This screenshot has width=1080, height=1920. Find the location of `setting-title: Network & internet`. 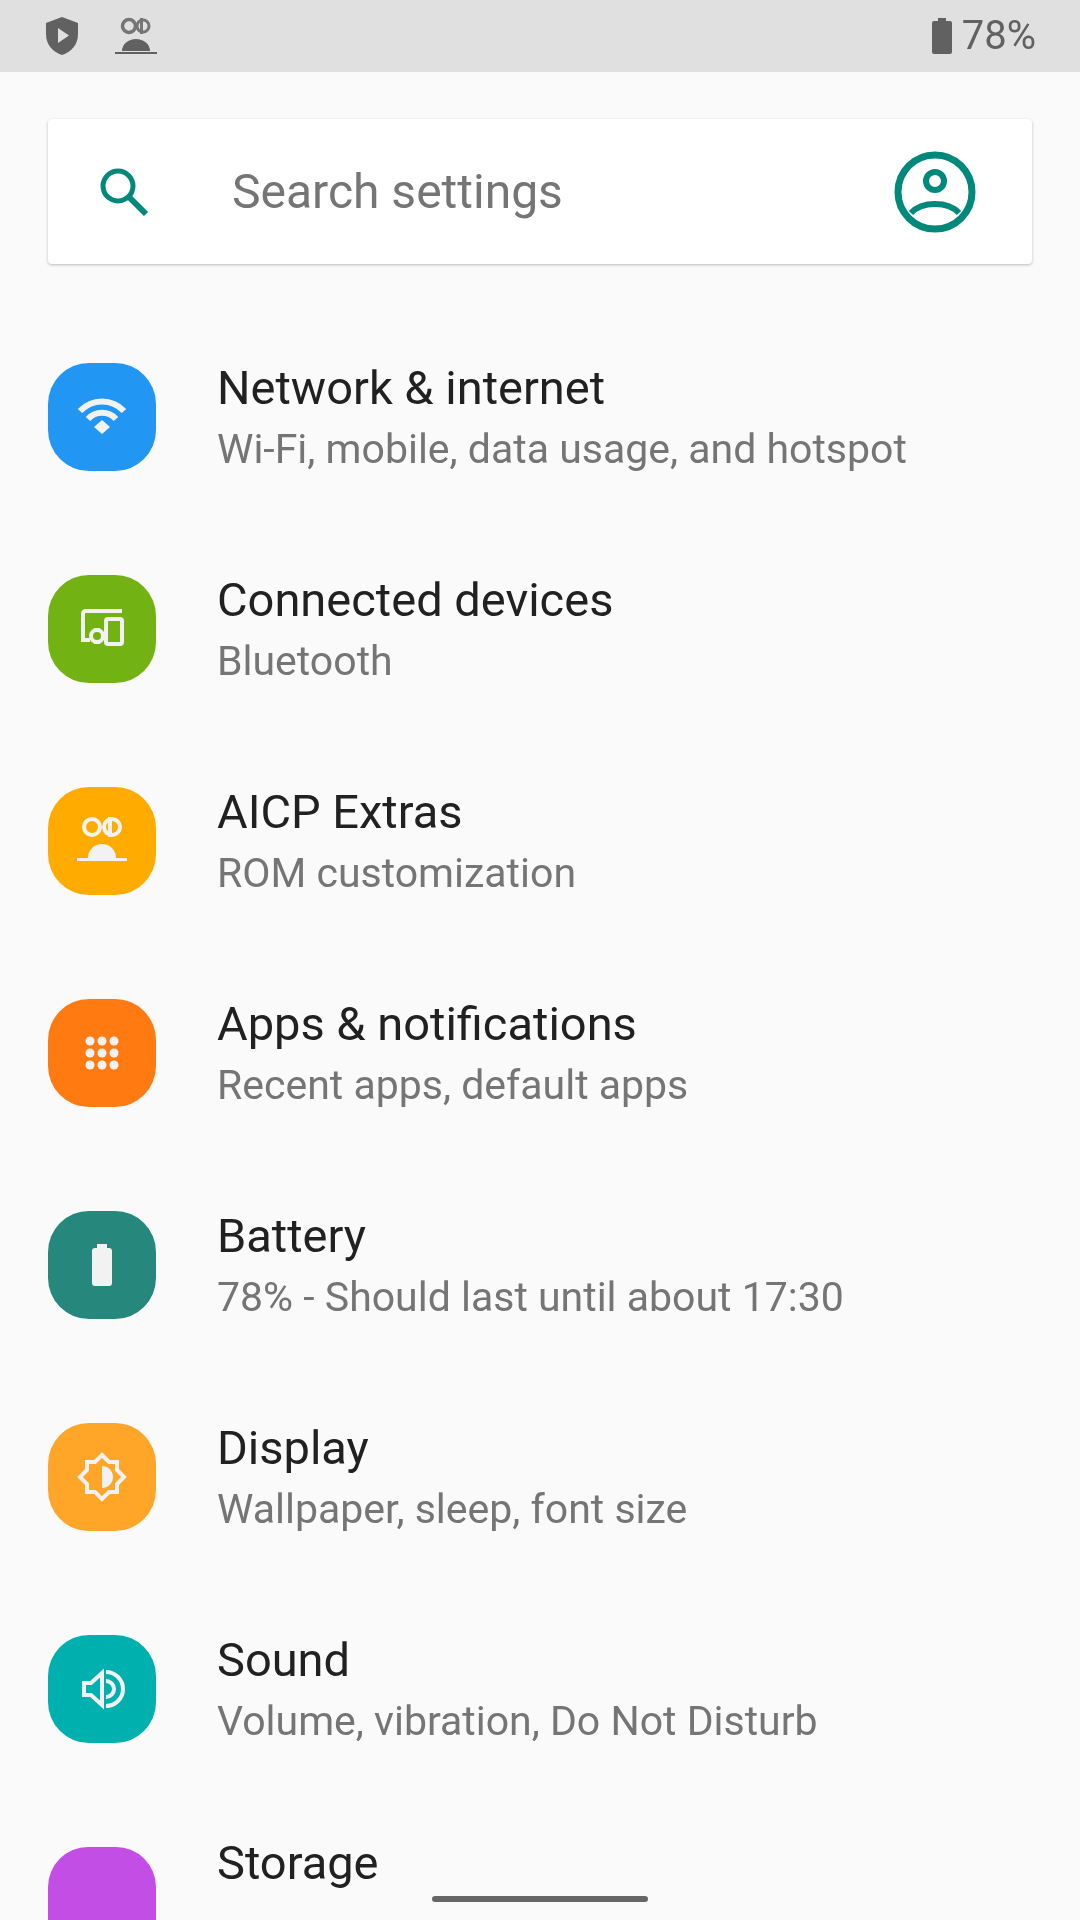

setting-title: Network & internet is located at coordinates (562, 388).